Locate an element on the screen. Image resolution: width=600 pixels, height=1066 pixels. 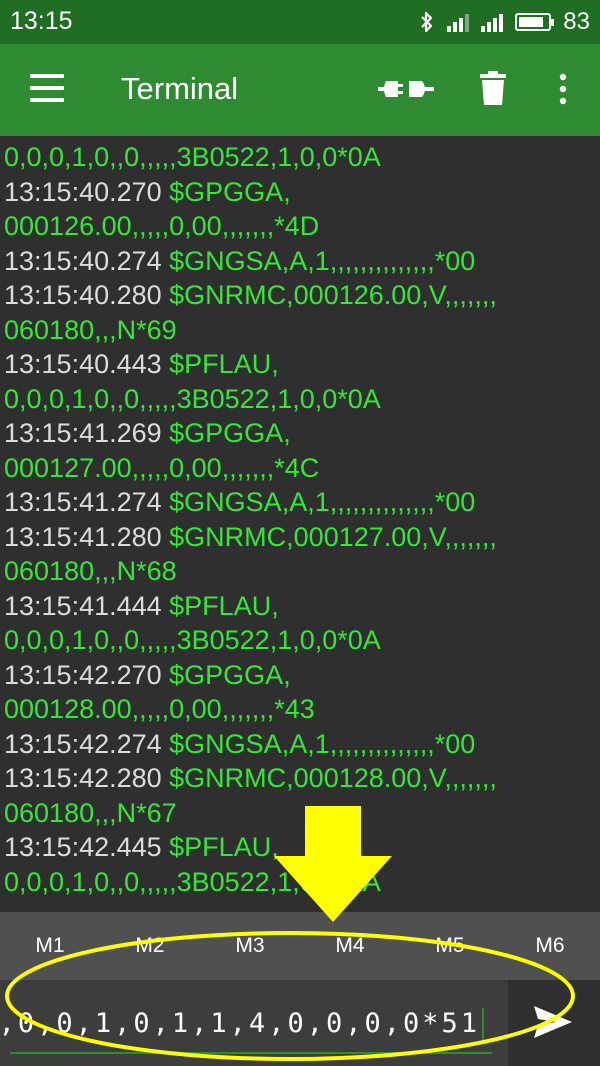
terminal-line: 13:15:41.280 $GNRMC,000127.00,V,,,,,,, is located at coordinates (302, 537).